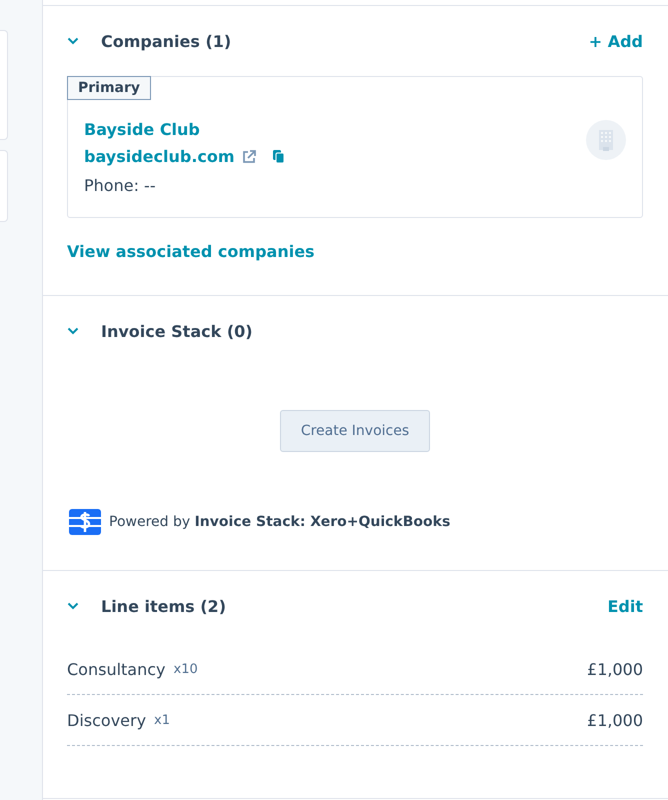 This screenshot has height=800, width=668. Describe the element at coordinates (85, 522) in the screenshot. I see `dollar-logo-icon` at that location.